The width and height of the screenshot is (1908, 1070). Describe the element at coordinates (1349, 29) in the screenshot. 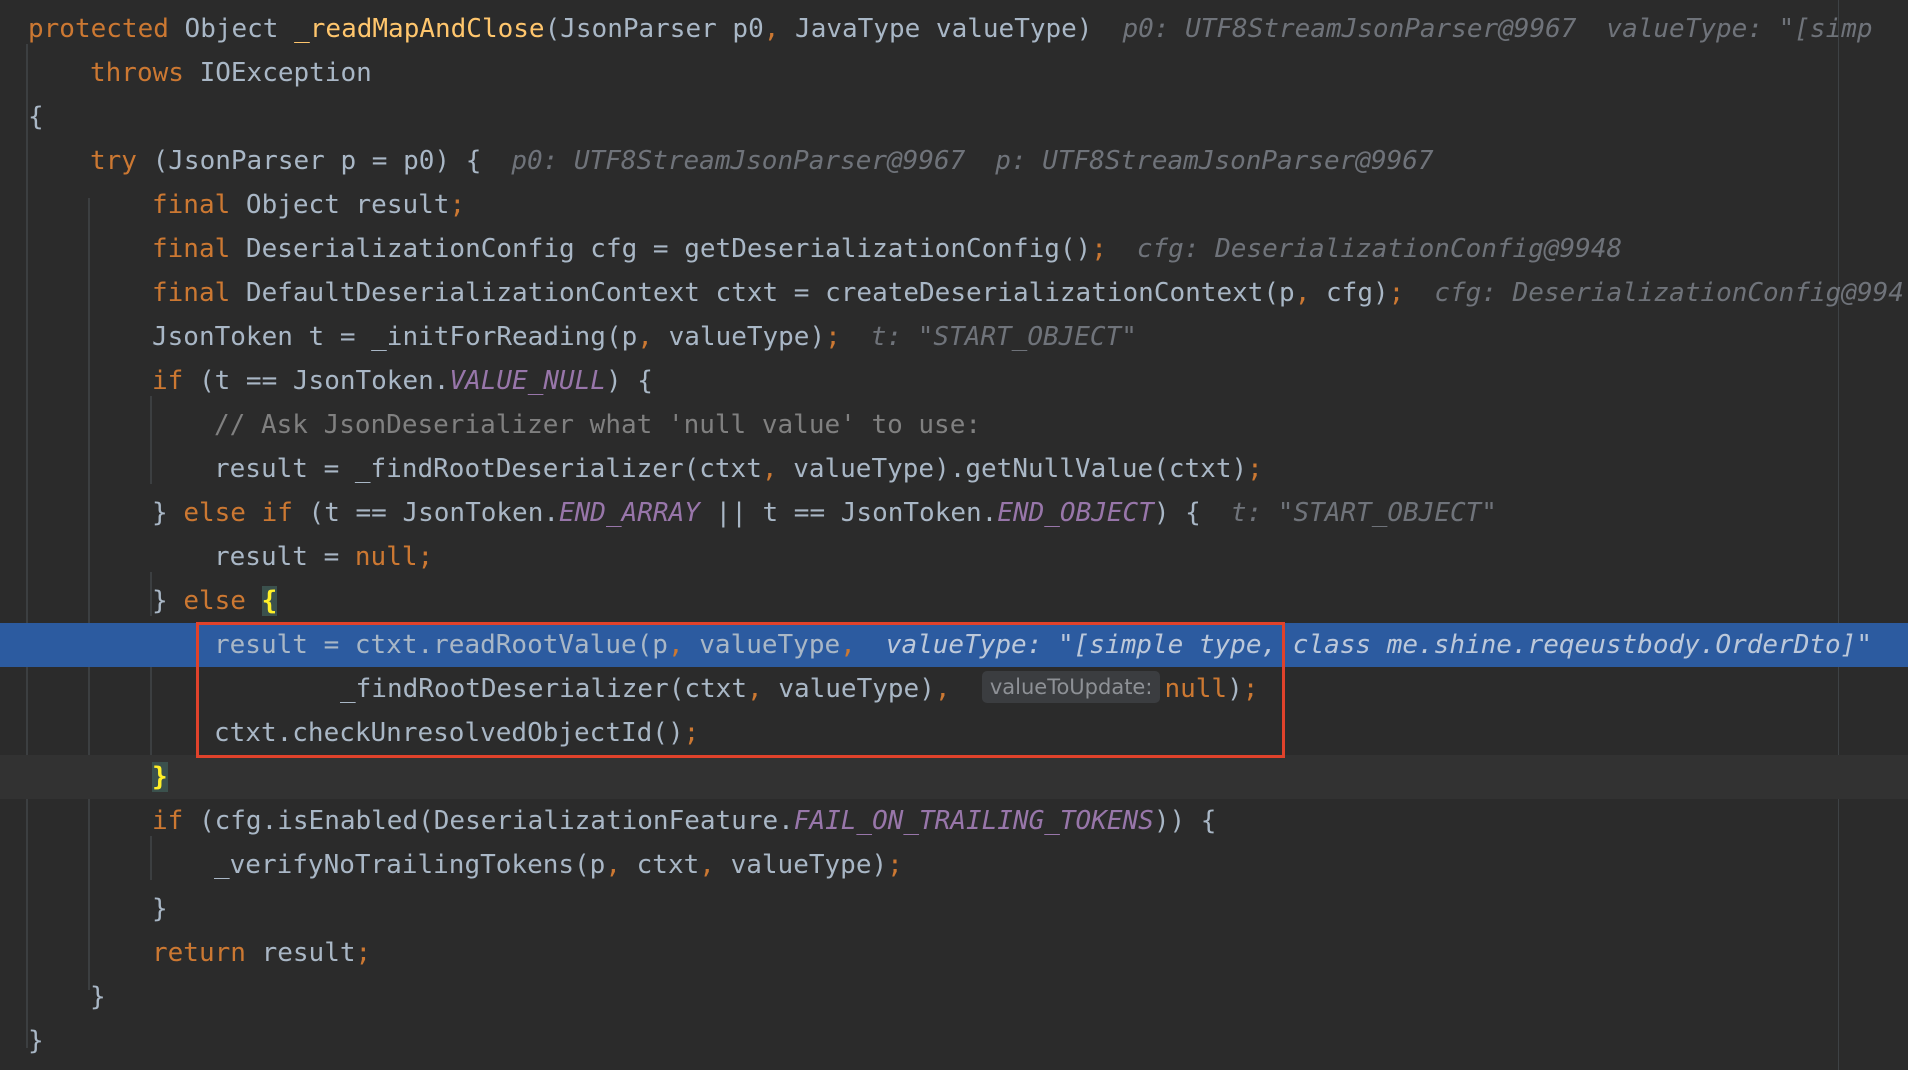

I see `debug-value-hint: p0: UTF8StreamJsonParser@9967` at that location.